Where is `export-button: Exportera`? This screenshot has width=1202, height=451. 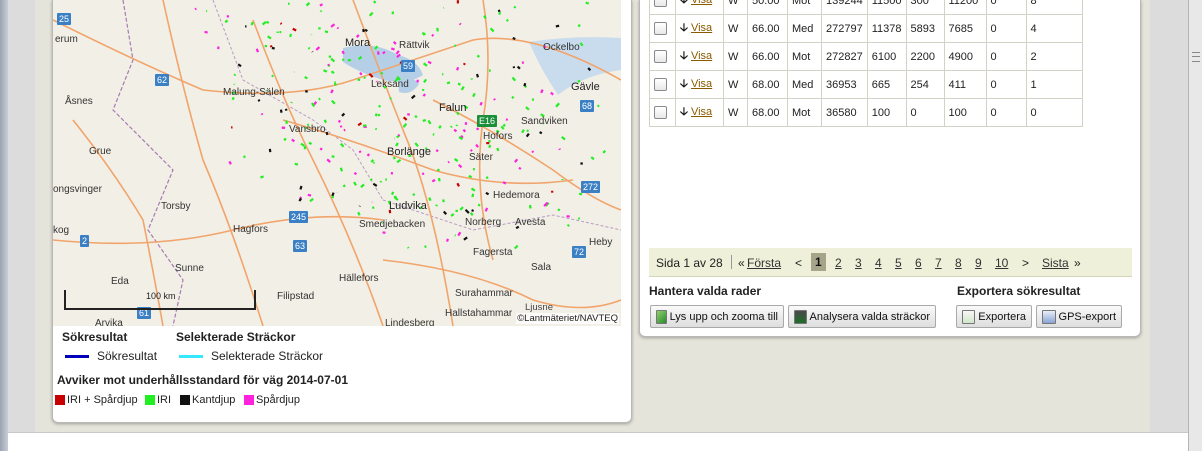
export-button: Exportera is located at coordinates (994, 316).